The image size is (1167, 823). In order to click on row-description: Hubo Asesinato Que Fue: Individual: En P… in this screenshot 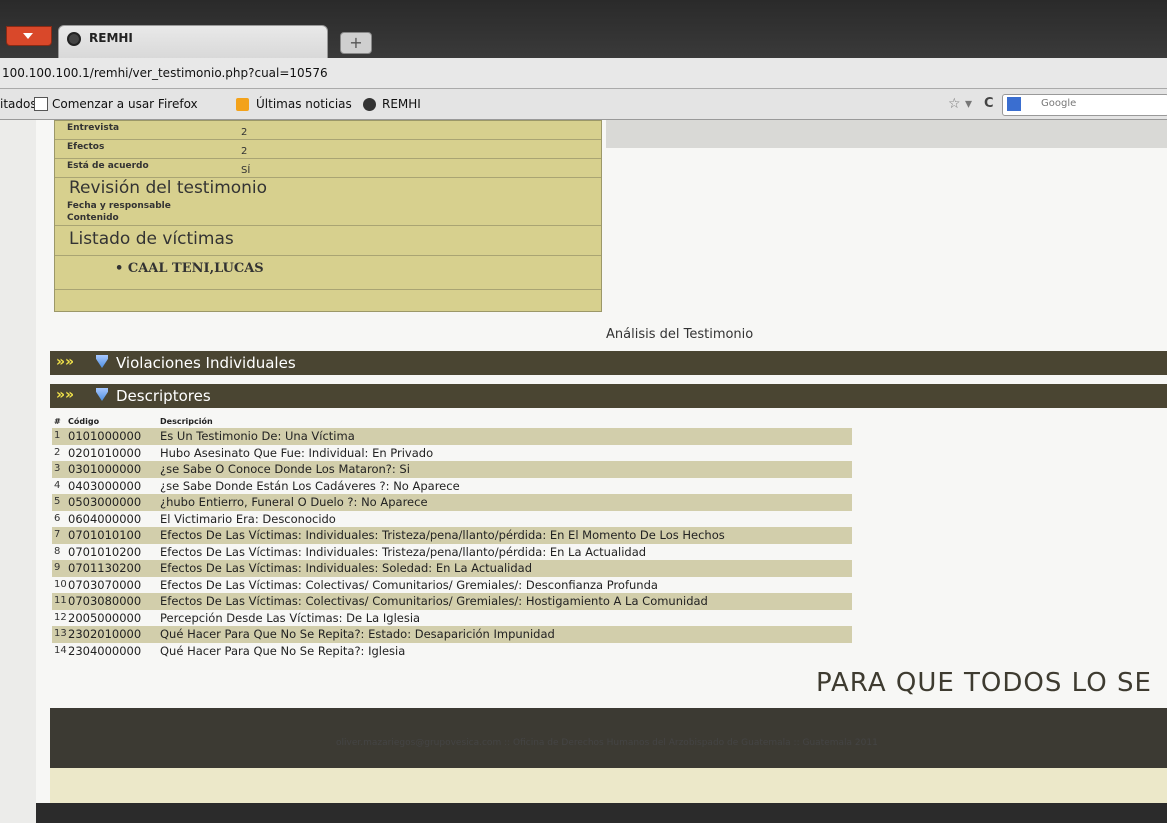, I will do `click(297, 452)`.